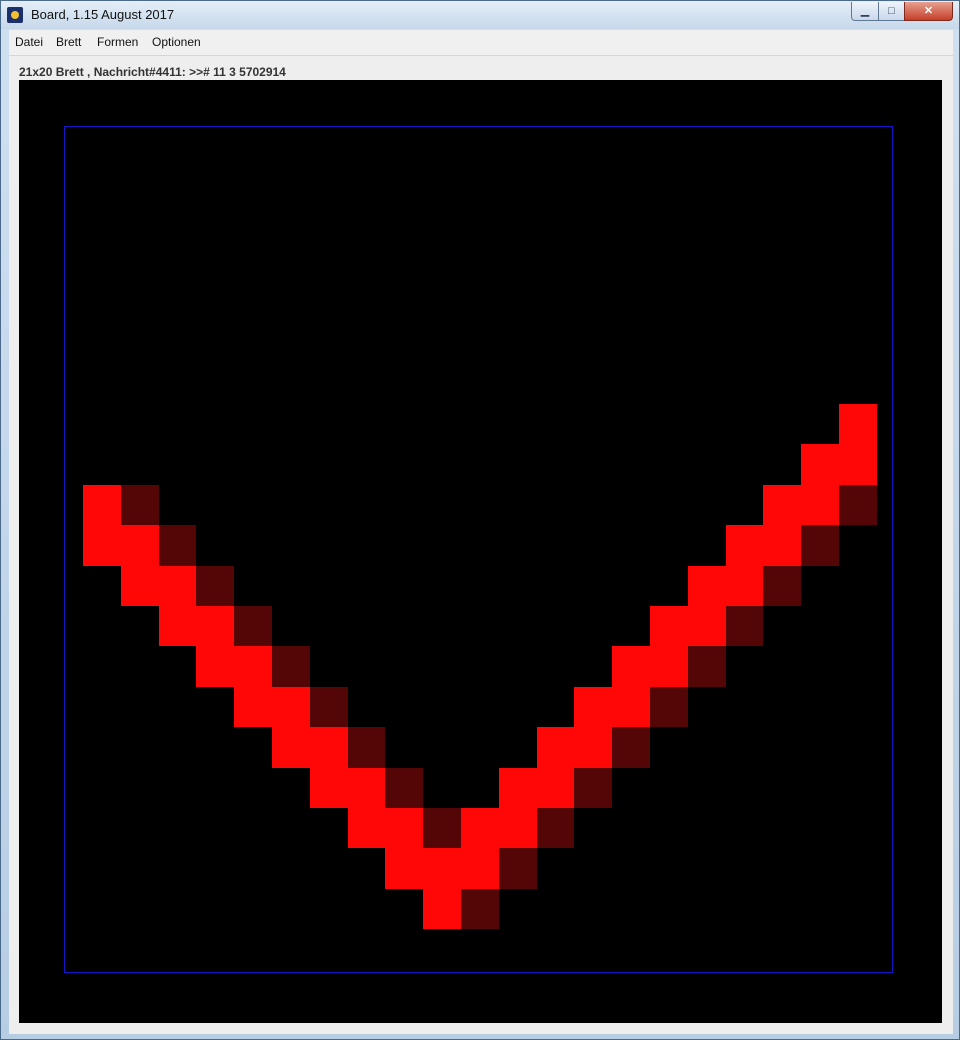 The image size is (960, 1040). I want to click on minimize-button: ▁, so click(865, 11).